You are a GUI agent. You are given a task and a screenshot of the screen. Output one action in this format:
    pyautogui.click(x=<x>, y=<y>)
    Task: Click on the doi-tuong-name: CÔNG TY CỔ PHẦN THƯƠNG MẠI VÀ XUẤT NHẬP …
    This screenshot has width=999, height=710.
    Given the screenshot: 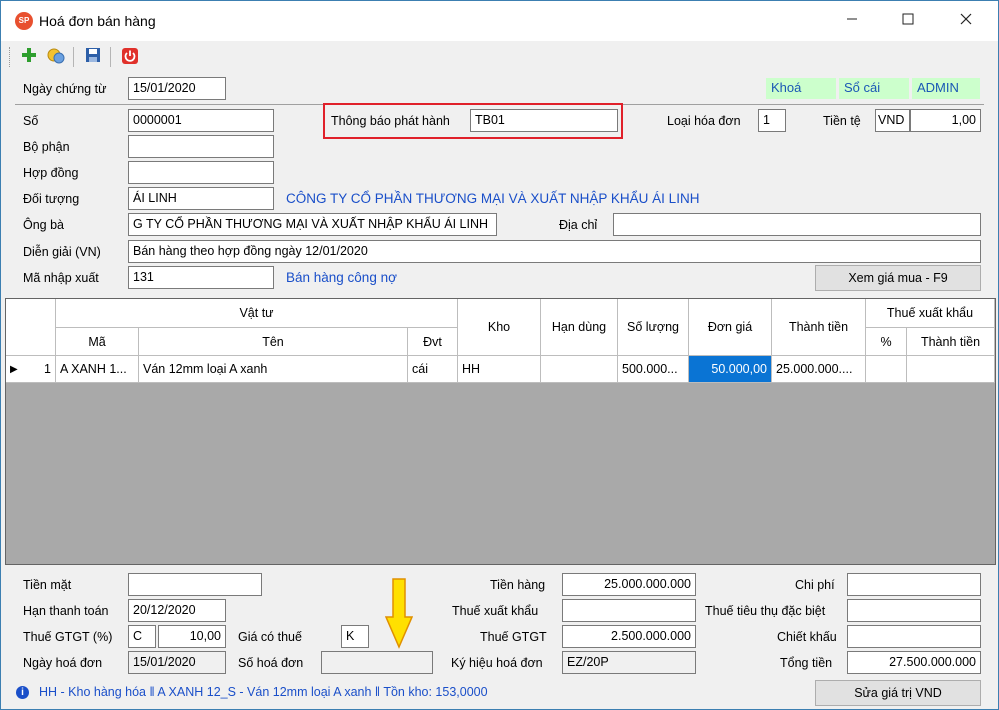 What is the action you would take?
    pyautogui.click(x=493, y=198)
    